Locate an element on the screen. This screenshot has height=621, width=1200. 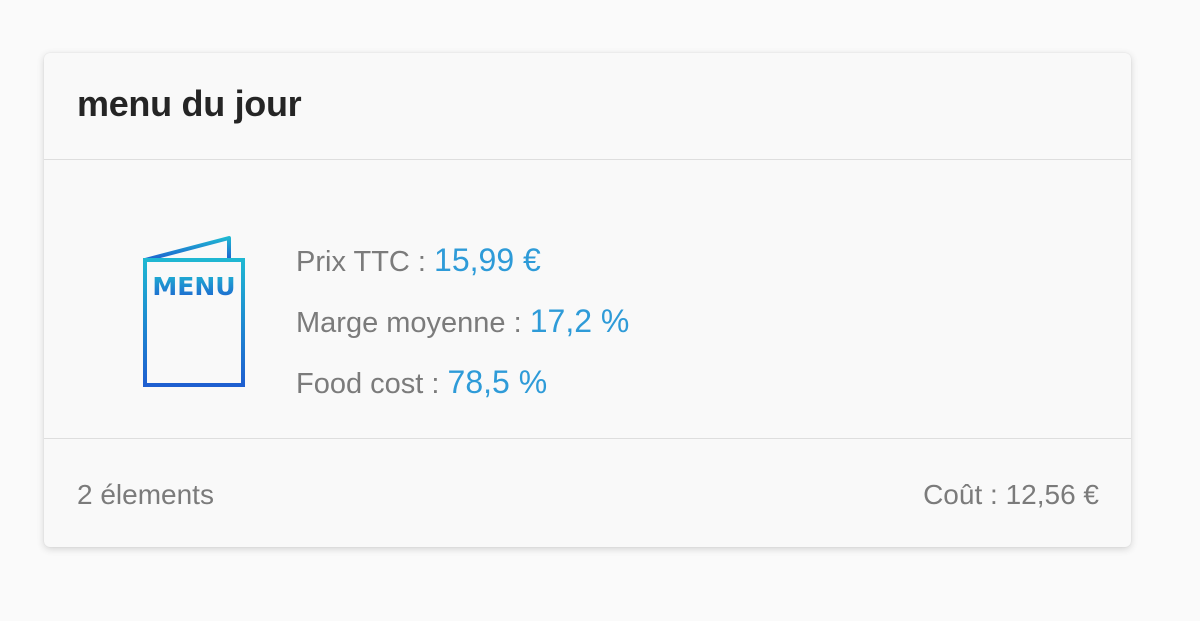
cost-value: 12,56 € is located at coordinates (1052, 494).